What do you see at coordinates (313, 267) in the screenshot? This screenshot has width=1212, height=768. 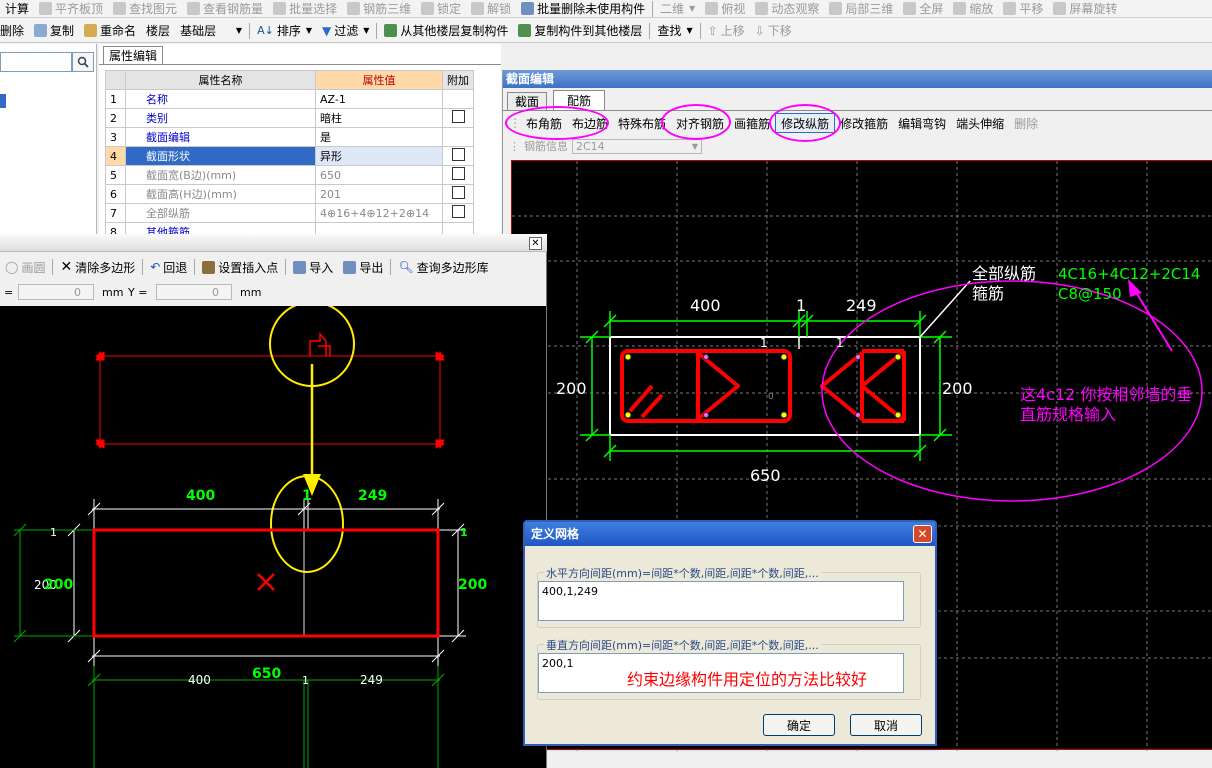 I see `import-button: 导入` at bounding box center [313, 267].